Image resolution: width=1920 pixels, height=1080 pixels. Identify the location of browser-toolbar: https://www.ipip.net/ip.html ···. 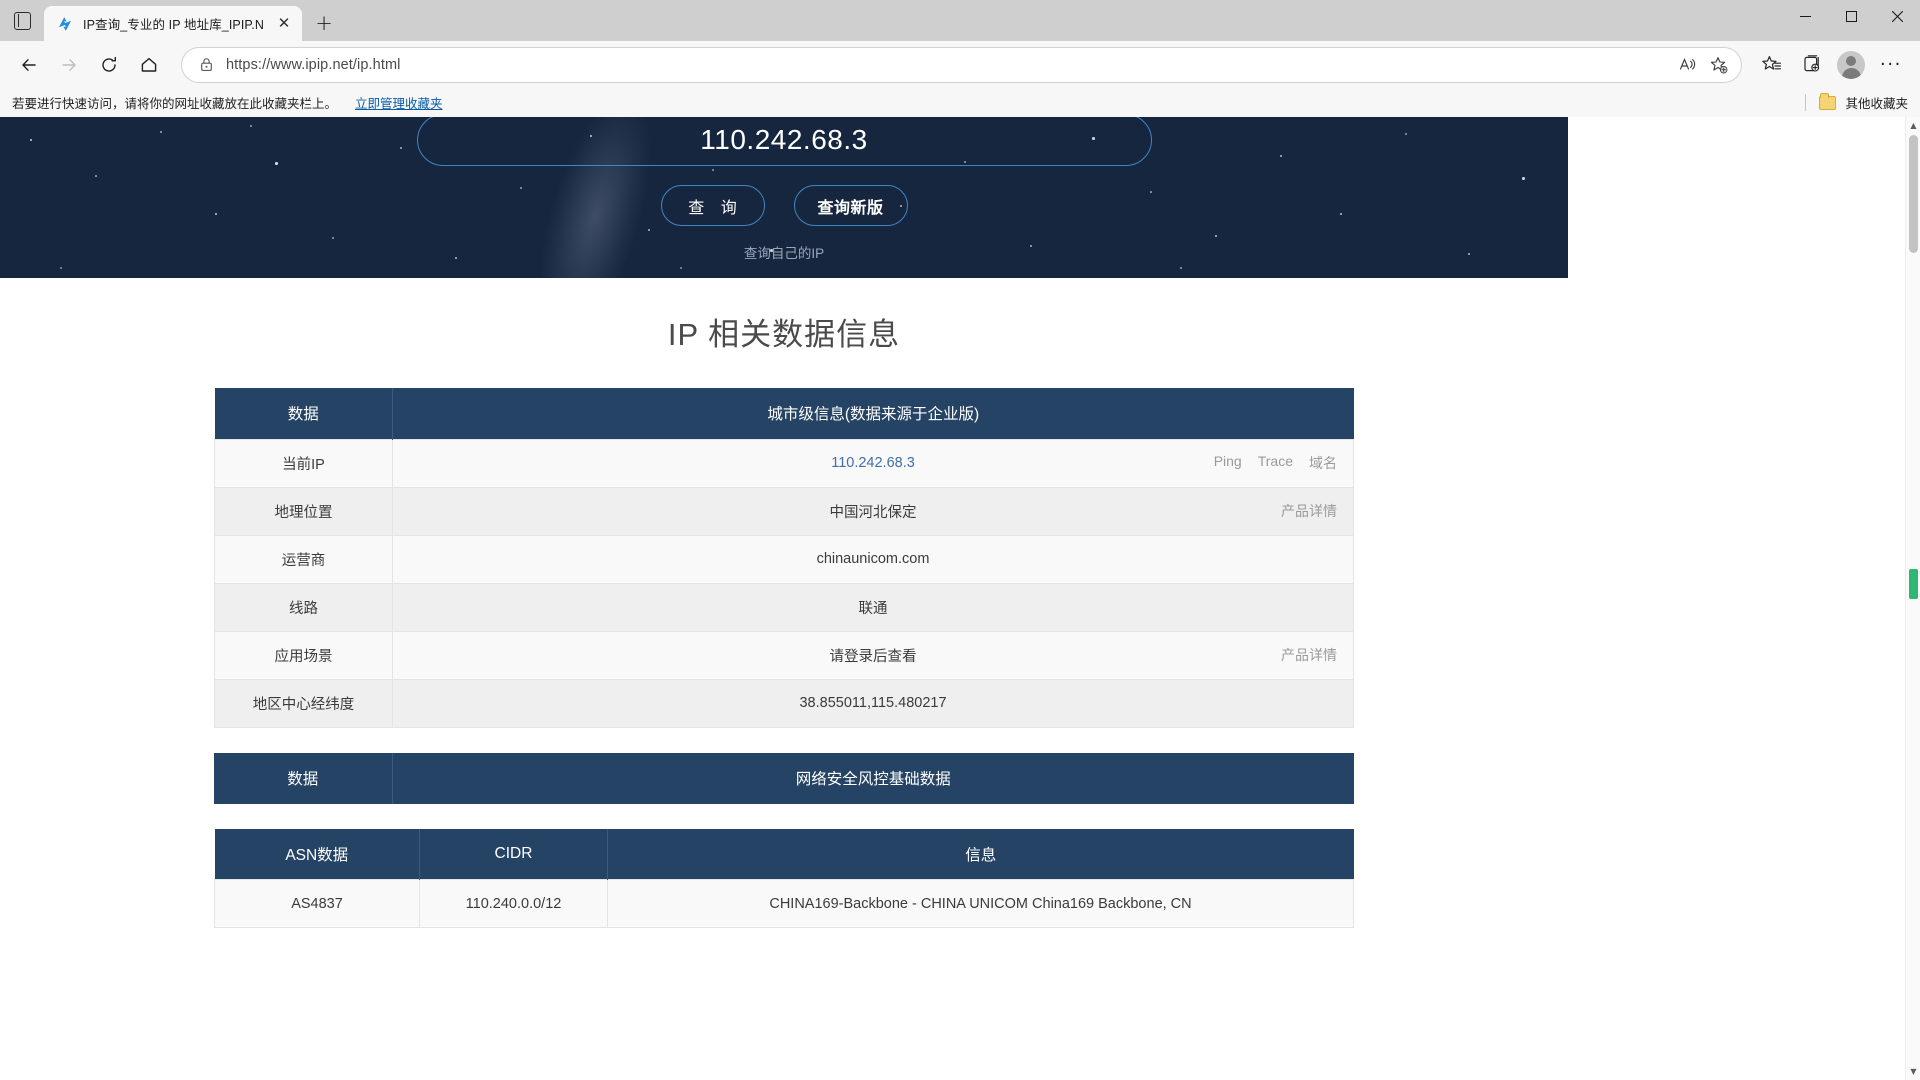
(960, 64).